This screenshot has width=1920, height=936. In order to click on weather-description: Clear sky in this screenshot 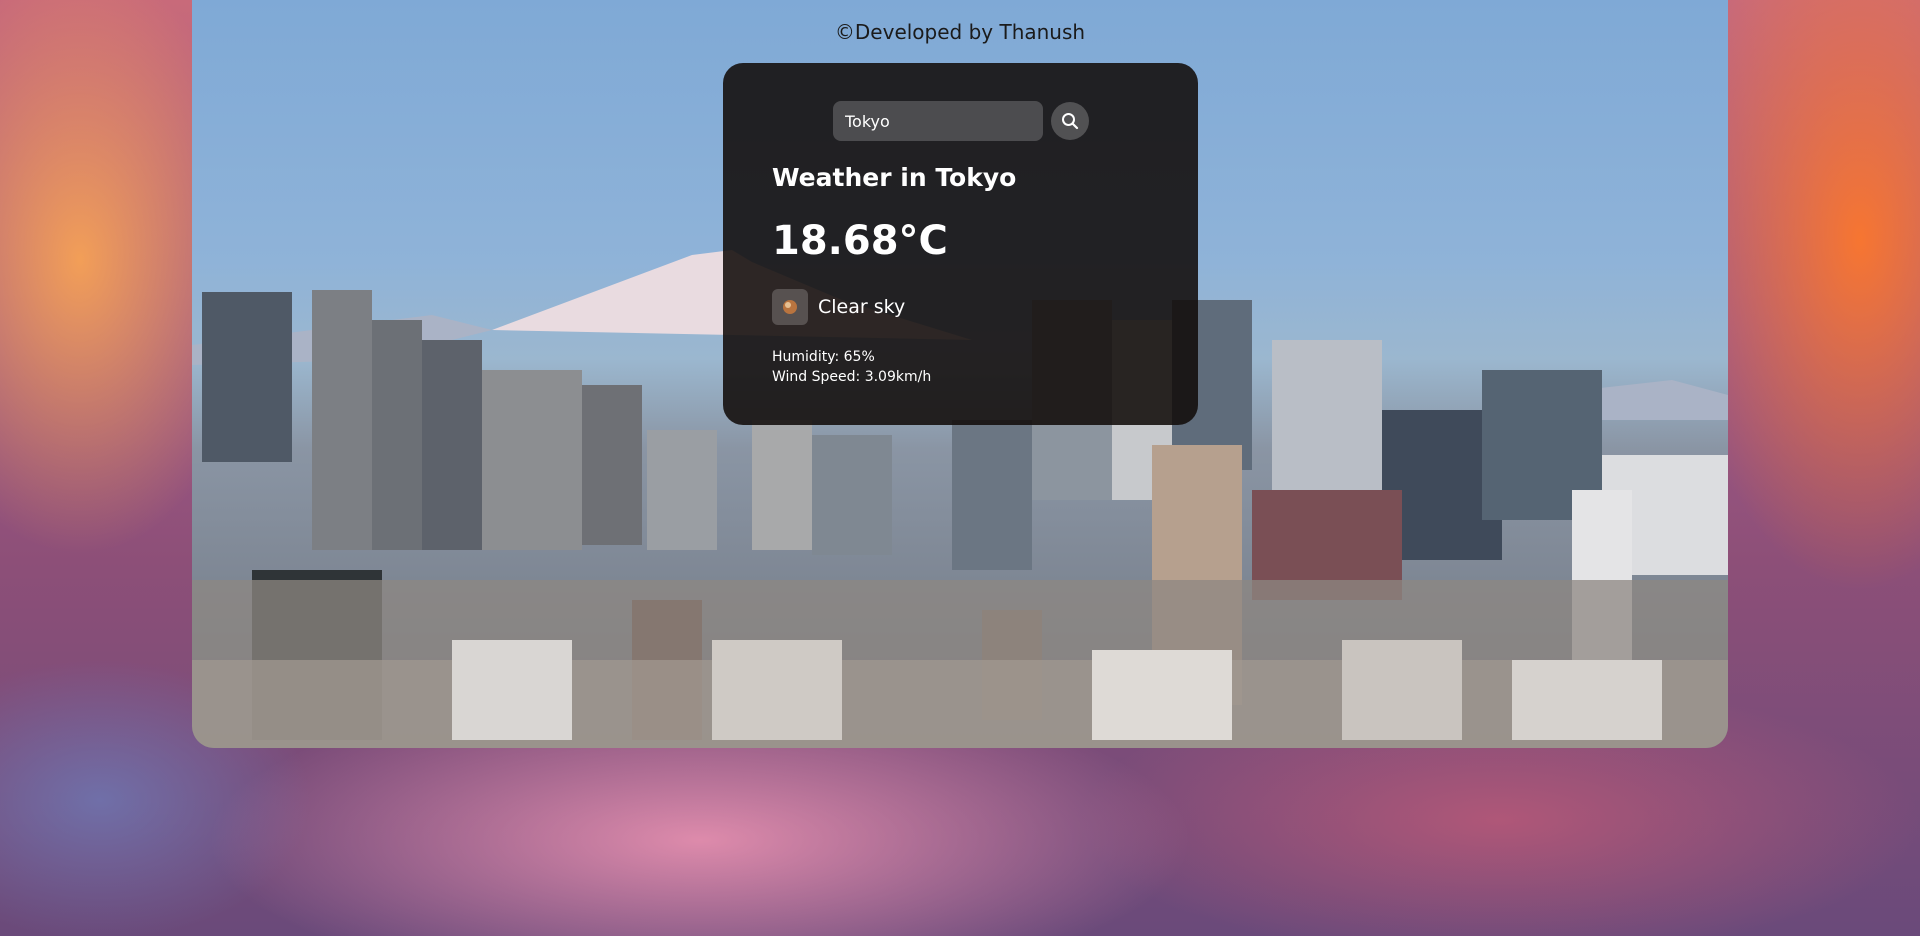, I will do `click(862, 307)`.